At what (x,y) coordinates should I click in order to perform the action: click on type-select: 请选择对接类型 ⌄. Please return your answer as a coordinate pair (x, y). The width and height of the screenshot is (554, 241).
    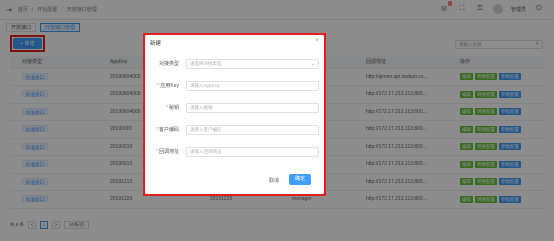
    Looking at the image, I should click on (252, 64).